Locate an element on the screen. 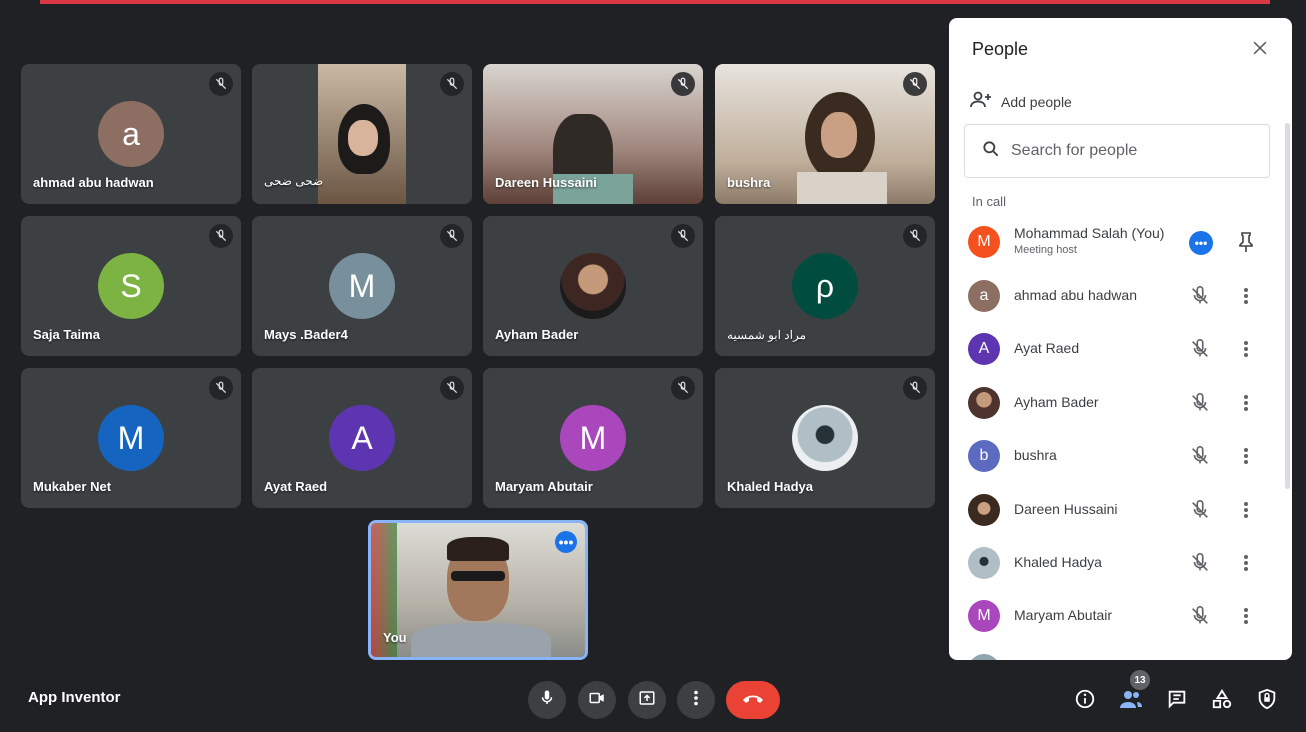  participant-tile: Ayham Bader is located at coordinates (593, 286).